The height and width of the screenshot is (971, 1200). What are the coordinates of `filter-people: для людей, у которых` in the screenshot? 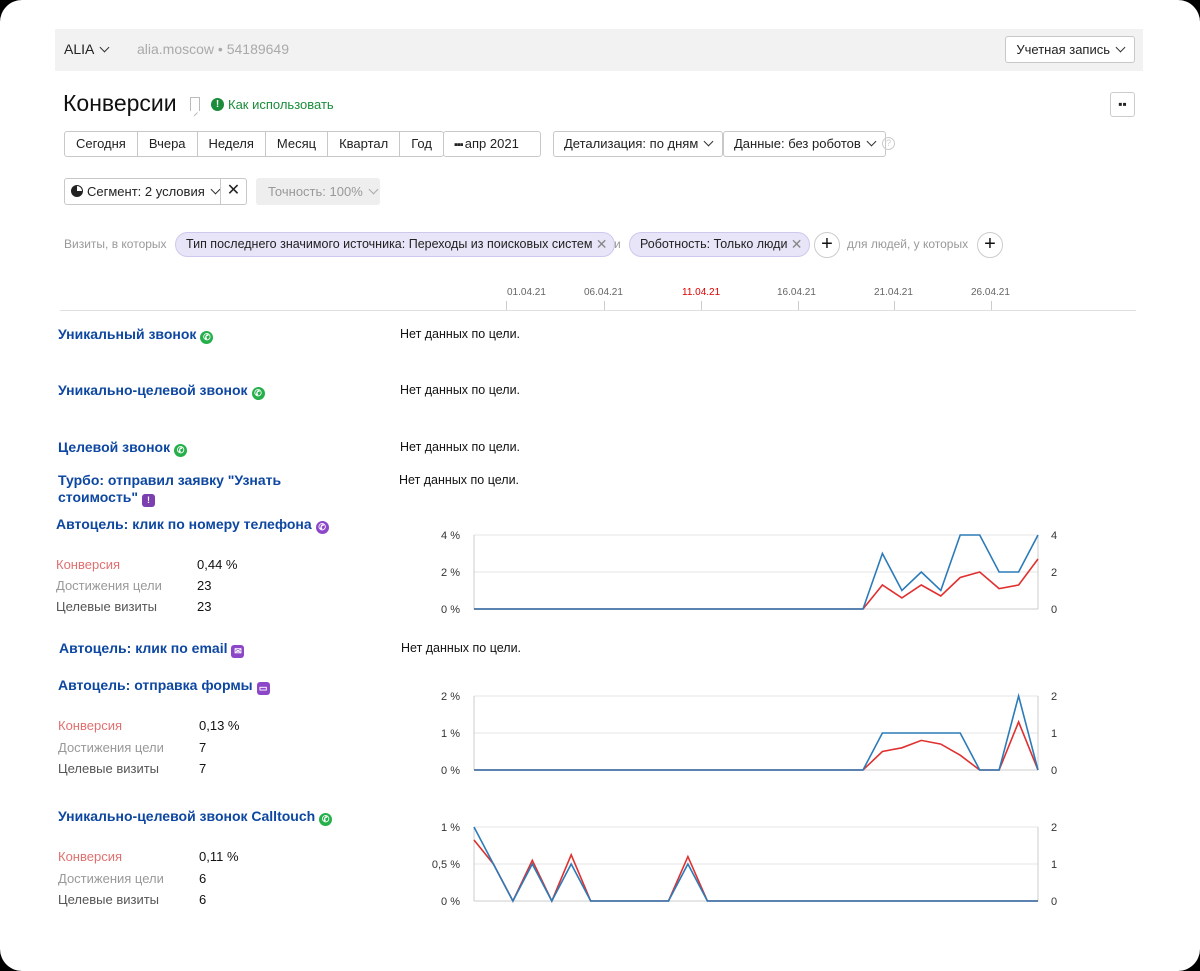 It's located at (908, 244).